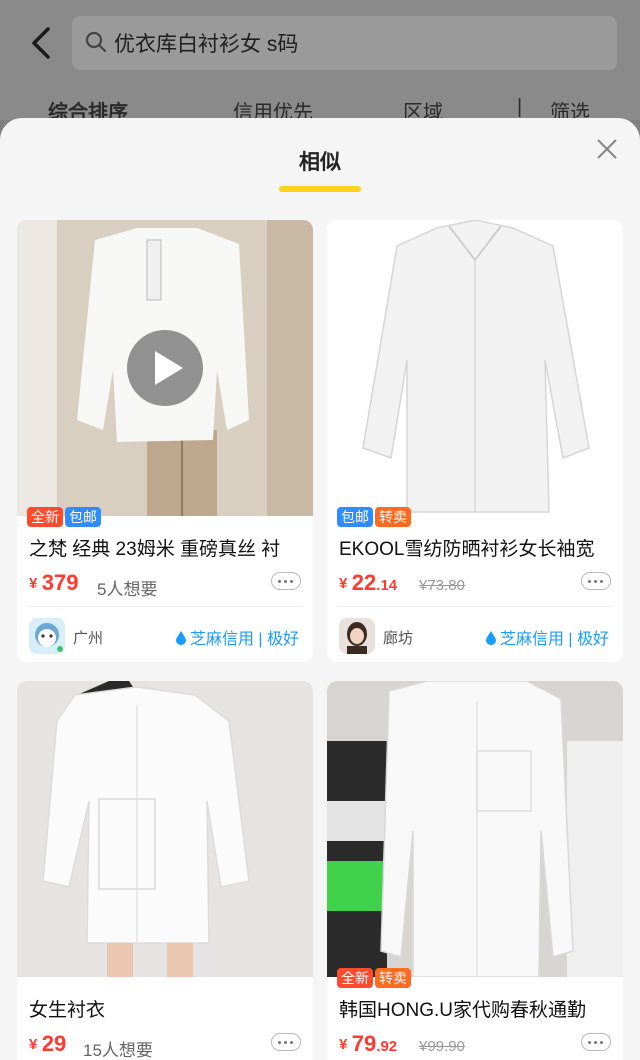  What do you see at coordinates (442, 585) in the screenshot?
I see `original-price: ¥73.80` at bounding box center [442, 585].